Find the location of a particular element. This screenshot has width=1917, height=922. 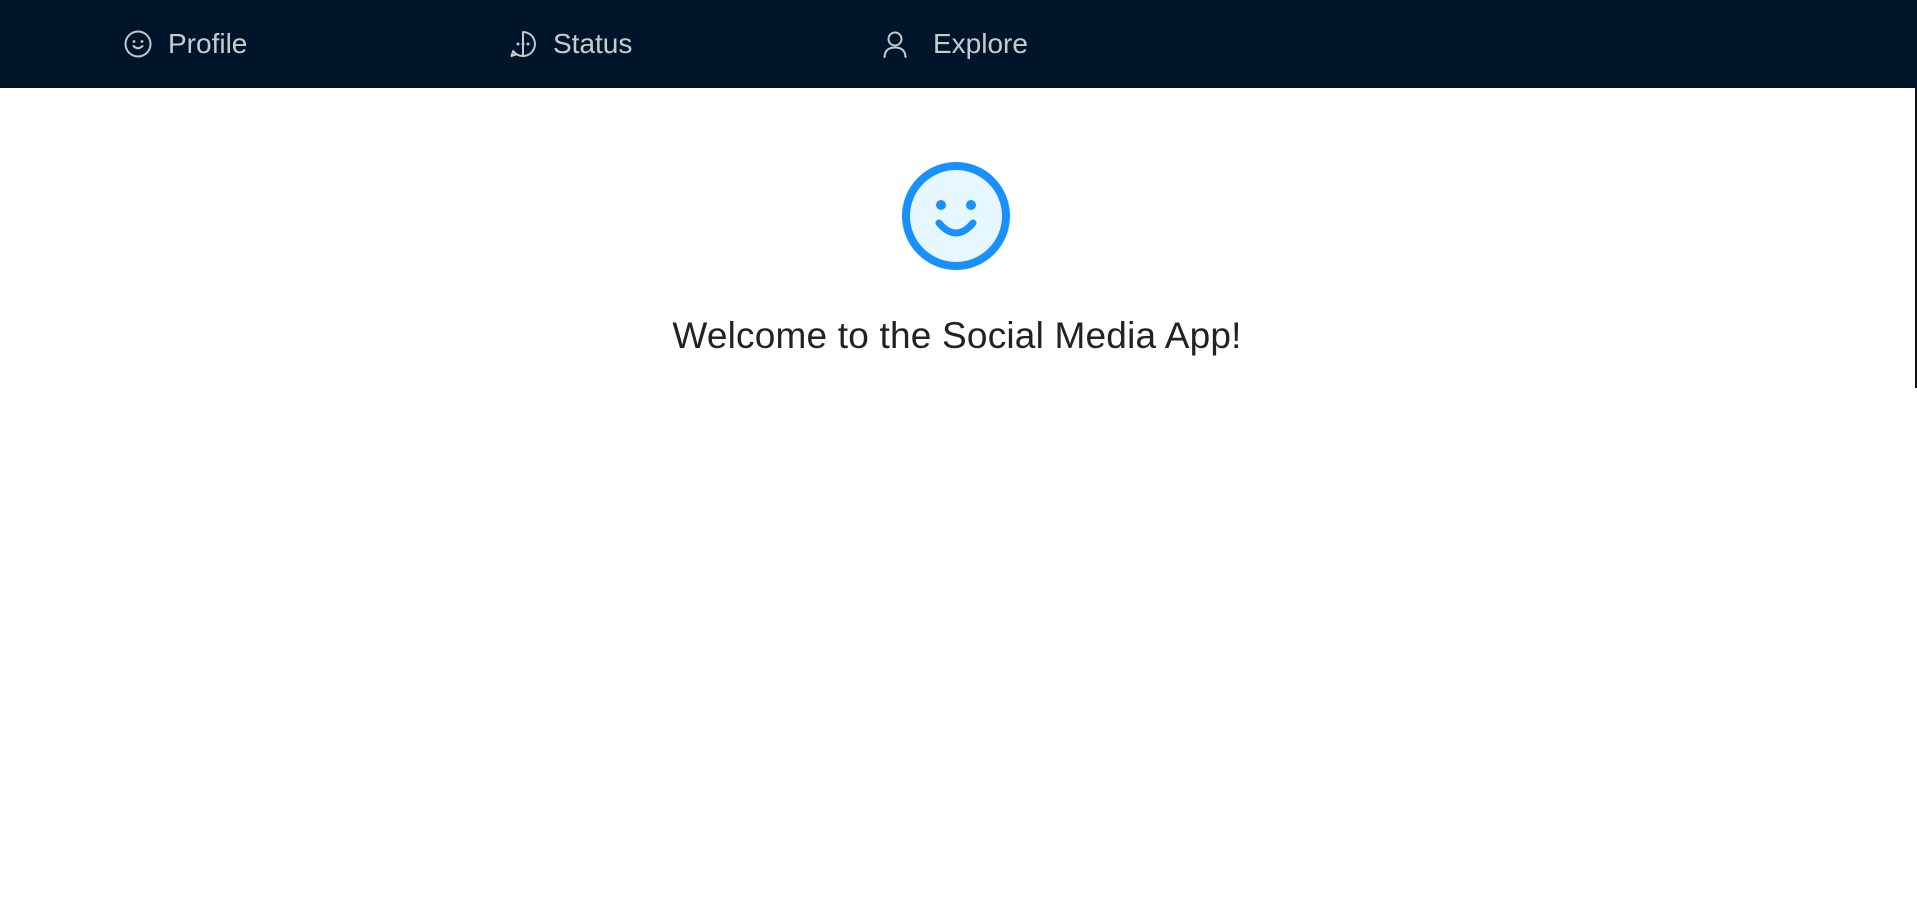

top-navigation-bar: Profile Status Explore is located at coordinates (958, 44).